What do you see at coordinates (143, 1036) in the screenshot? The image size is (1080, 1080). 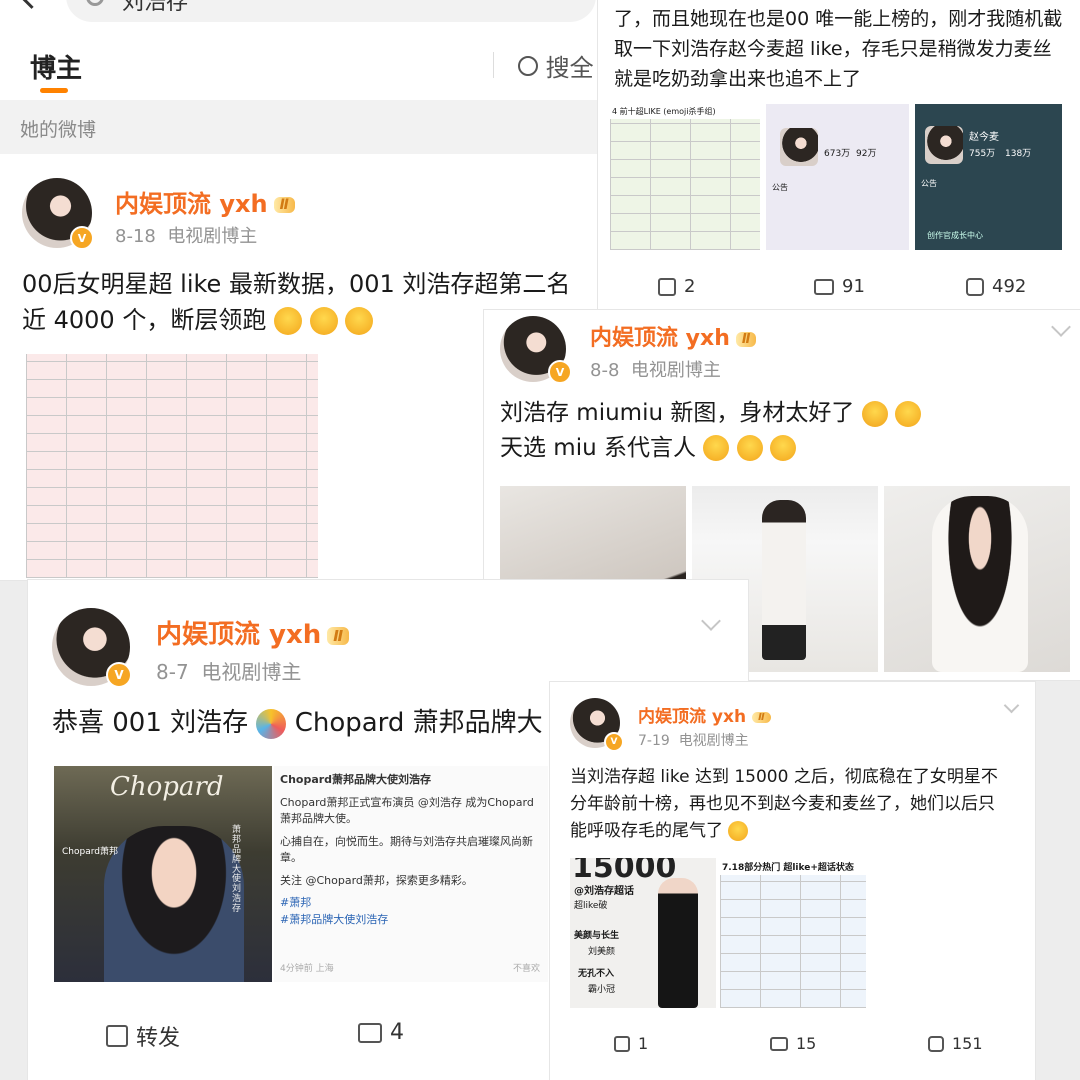 I see `repost-button: 转发` at bounding box center [143, 1036].